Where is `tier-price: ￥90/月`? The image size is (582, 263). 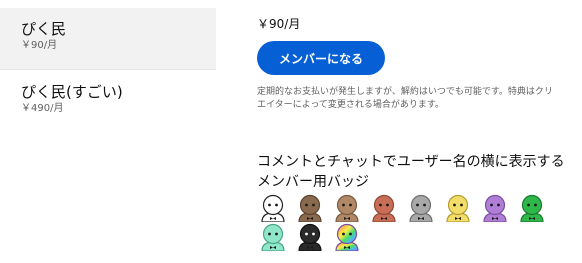 tier-price: ￥90/月 is located at coordinates (39, 45).